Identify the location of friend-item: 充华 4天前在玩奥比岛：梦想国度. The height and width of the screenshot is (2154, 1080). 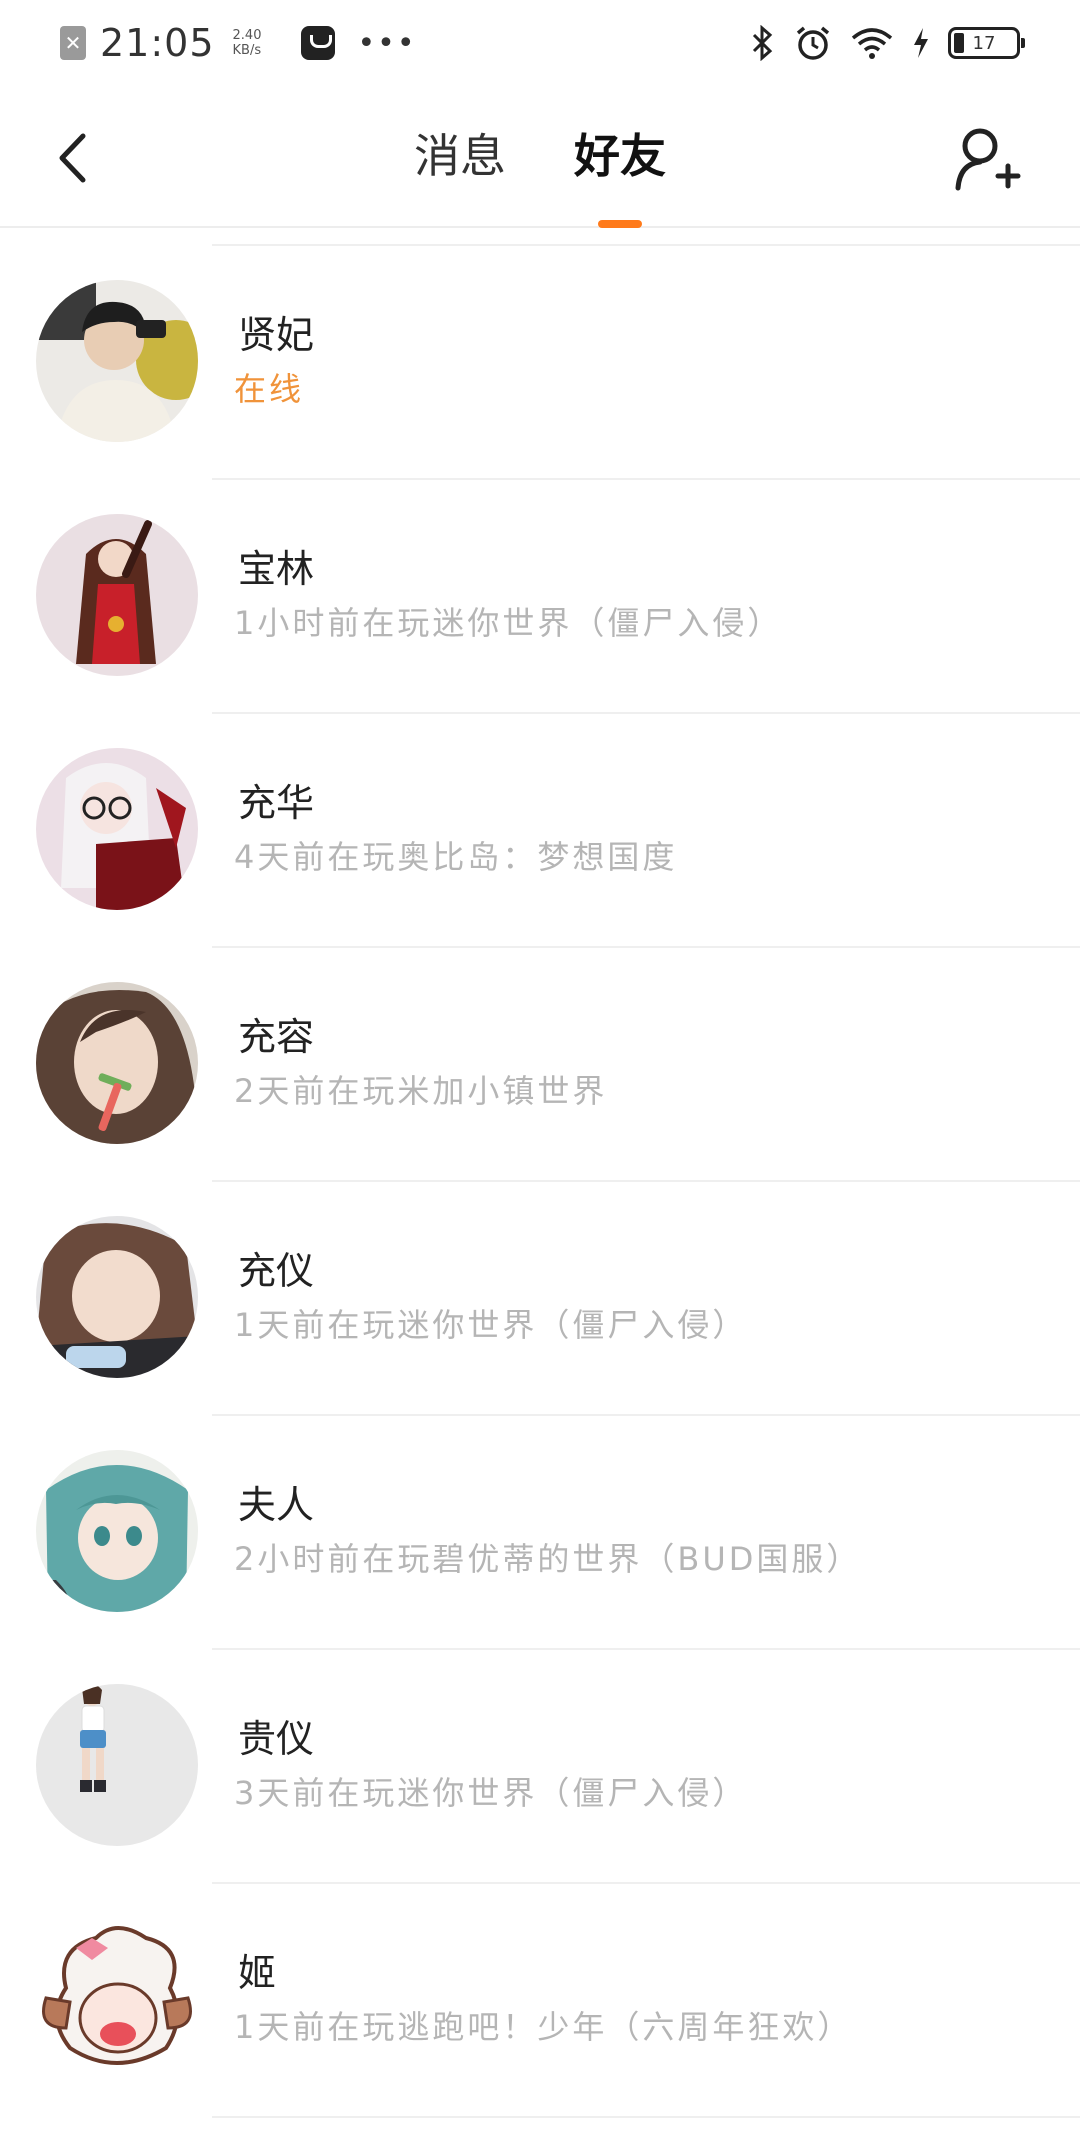
(540, 831).